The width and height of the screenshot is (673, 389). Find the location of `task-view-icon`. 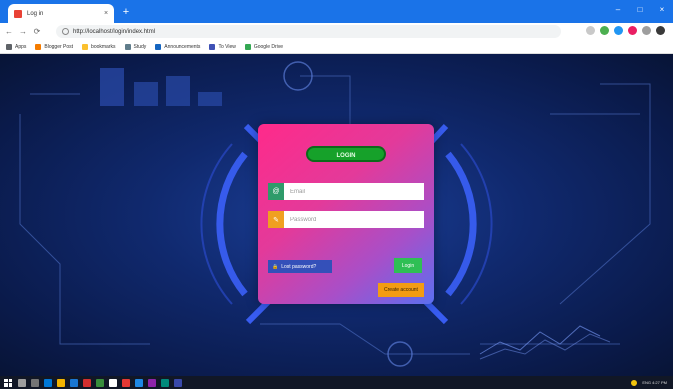

task-view-icon is located at coordinates (35, 382).